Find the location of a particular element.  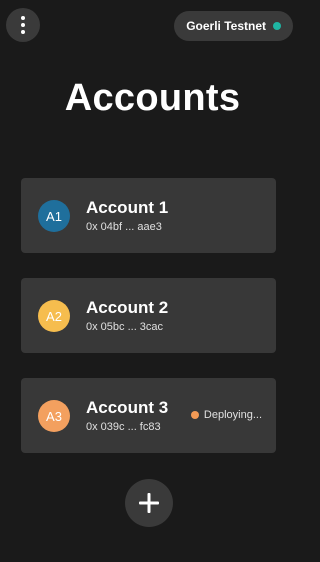

plus-icon is located at coordinates (149, 503).